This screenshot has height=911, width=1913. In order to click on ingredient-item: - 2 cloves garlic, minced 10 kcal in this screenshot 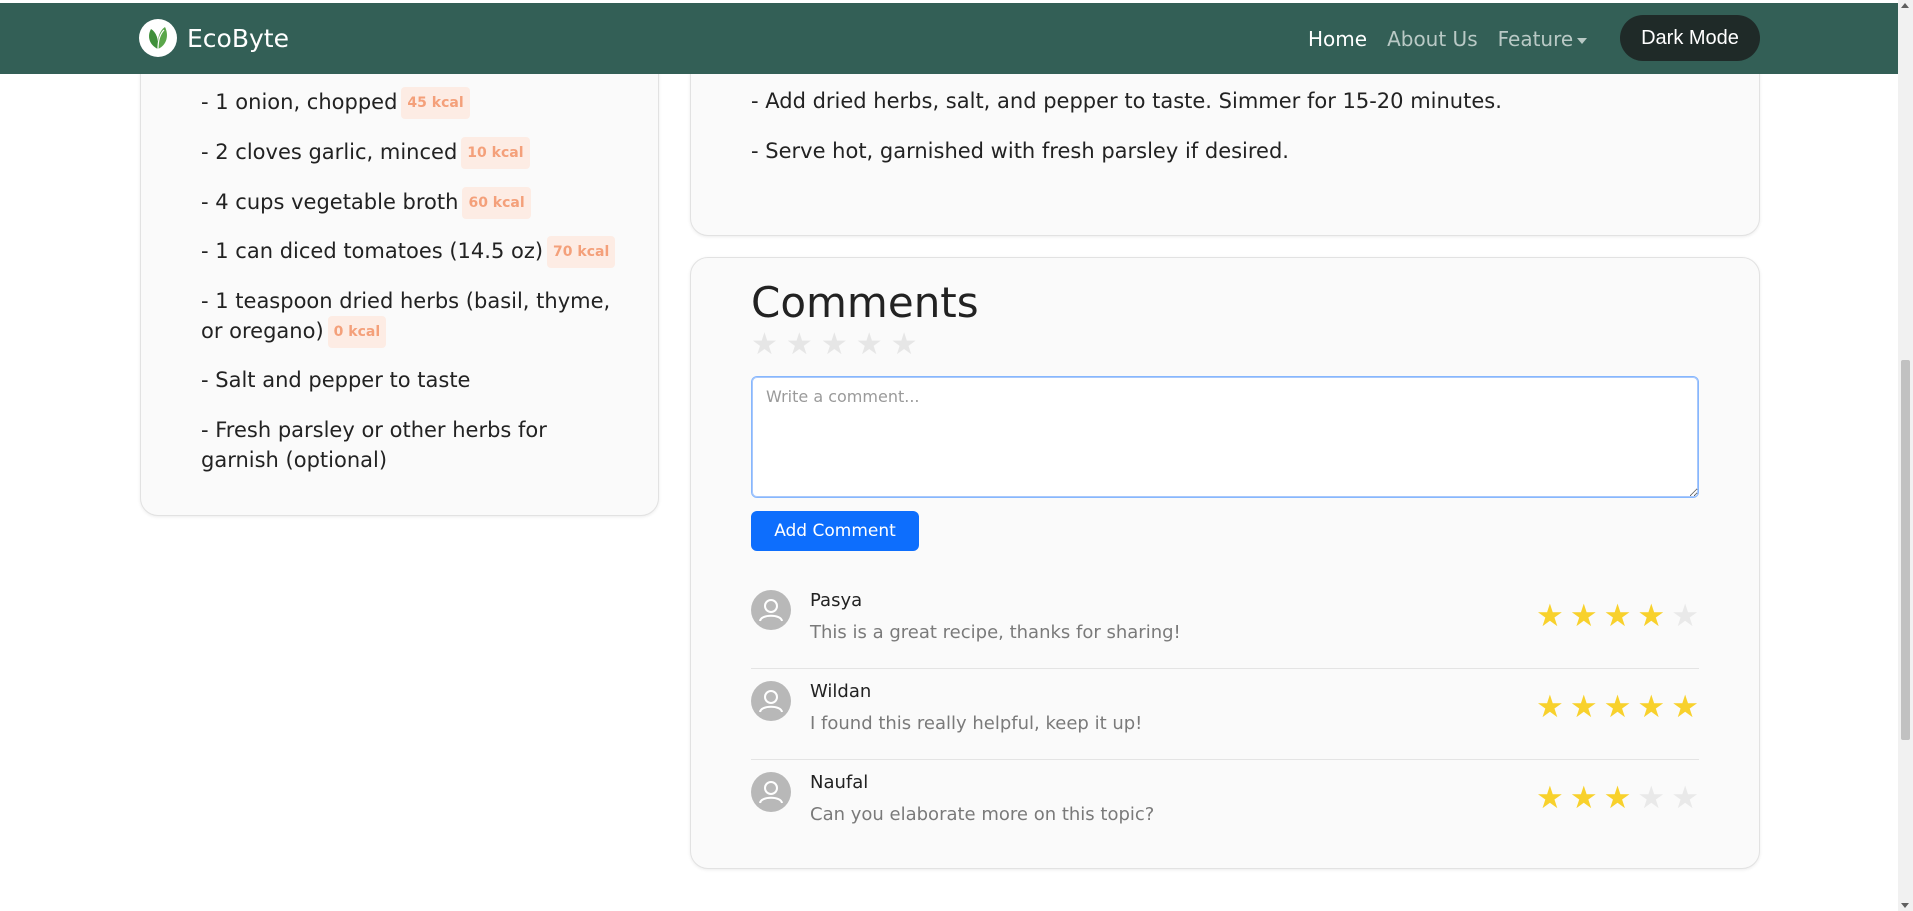, I will do `click(365, 153)`.